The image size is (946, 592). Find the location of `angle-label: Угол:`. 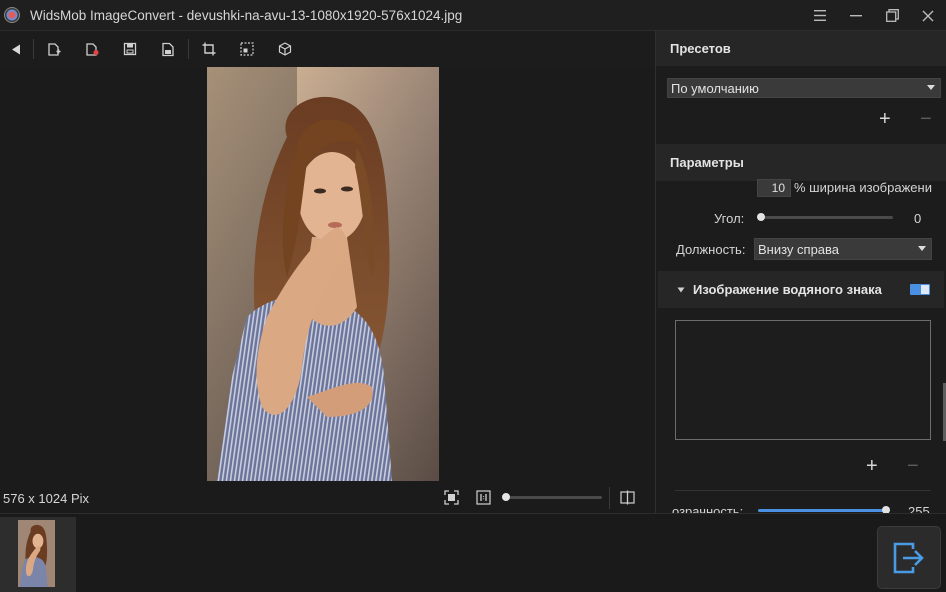

angle-label: Угол: is located at coordinates (729, 218).